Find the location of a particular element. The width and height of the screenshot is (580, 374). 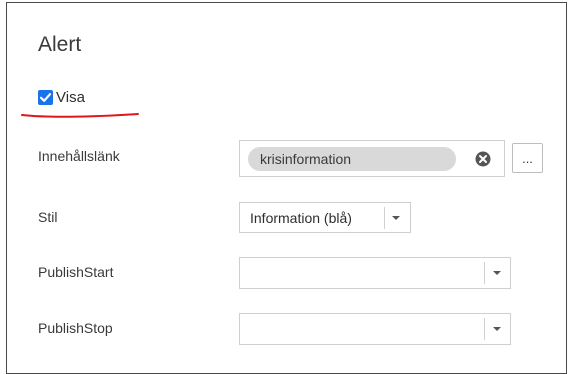

clear-circle-x-icon is located at coordinates (483, 159).